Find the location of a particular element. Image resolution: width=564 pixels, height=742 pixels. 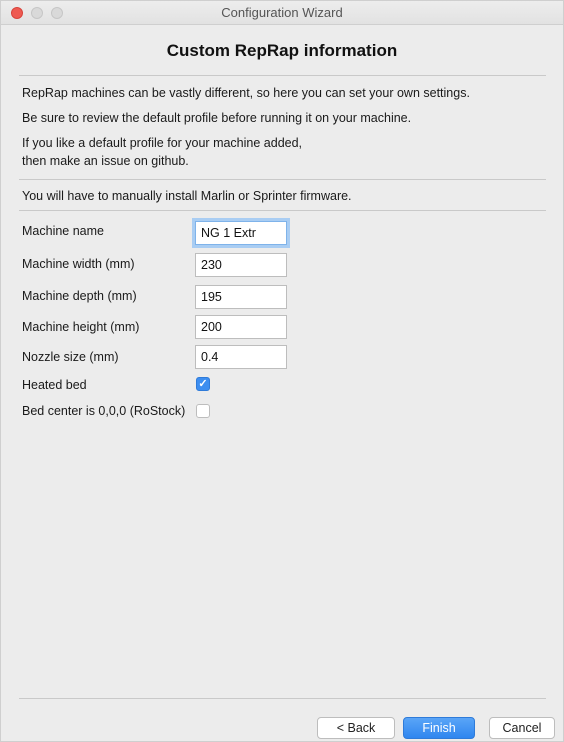

page-title: Custom RepRap information is located at coordinates (282, 50).